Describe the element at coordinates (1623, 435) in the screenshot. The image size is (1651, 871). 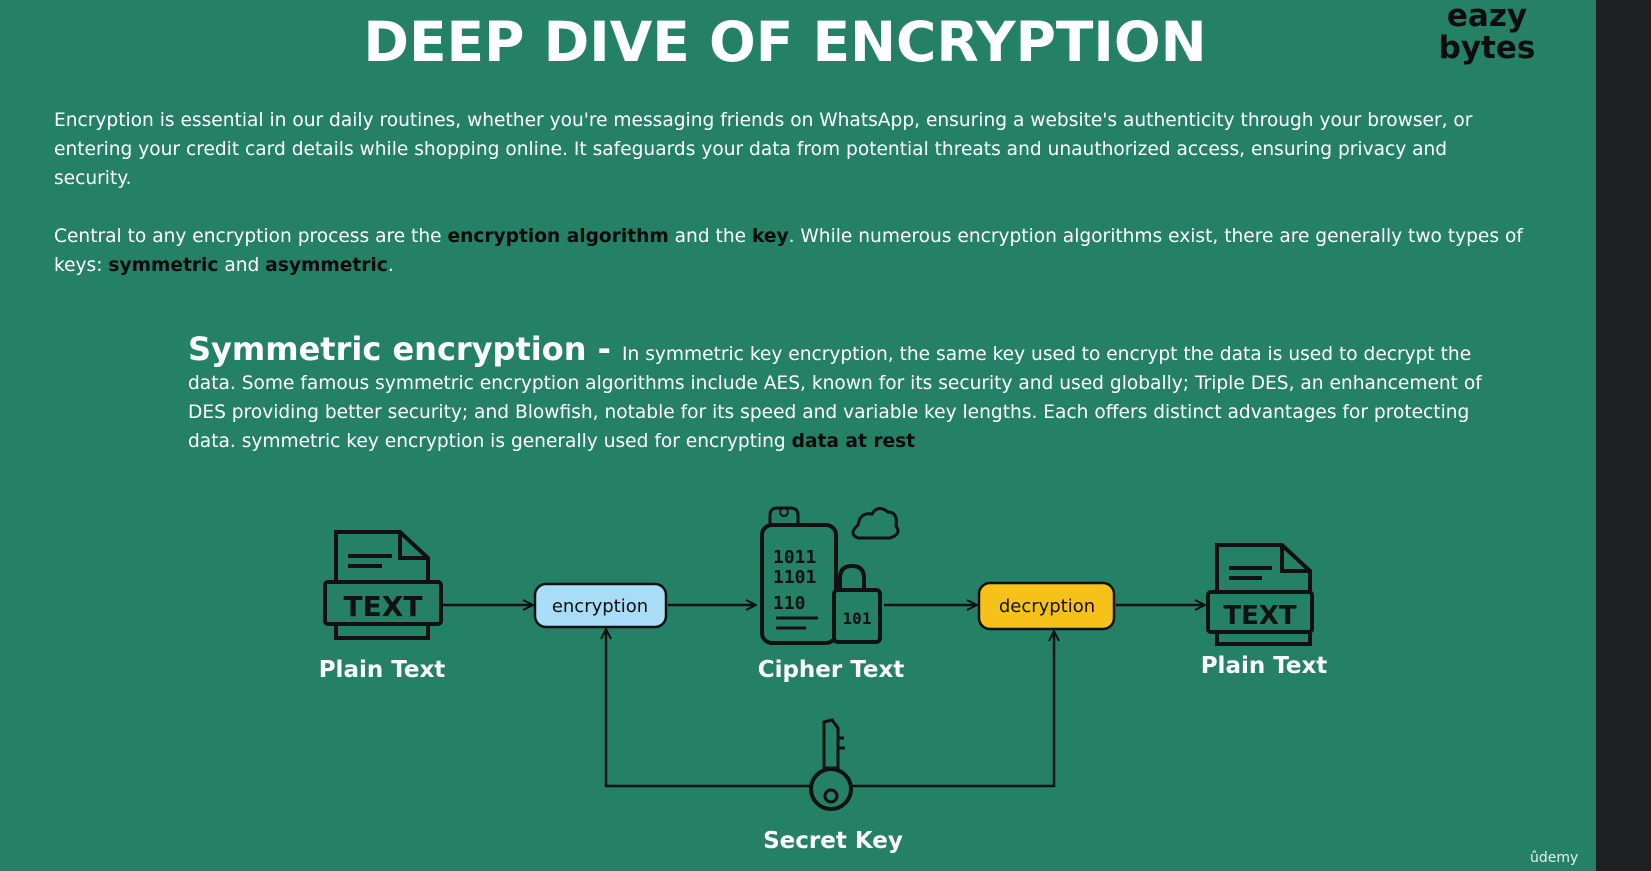
I see `player-side-bar` at that location.